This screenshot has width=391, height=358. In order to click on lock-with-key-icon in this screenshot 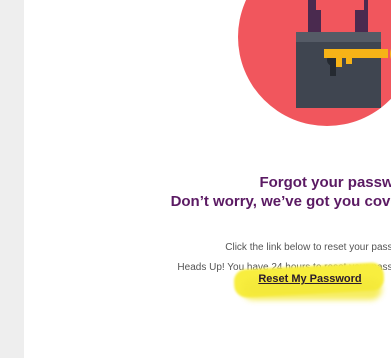, I will do `click(343, 54)`.